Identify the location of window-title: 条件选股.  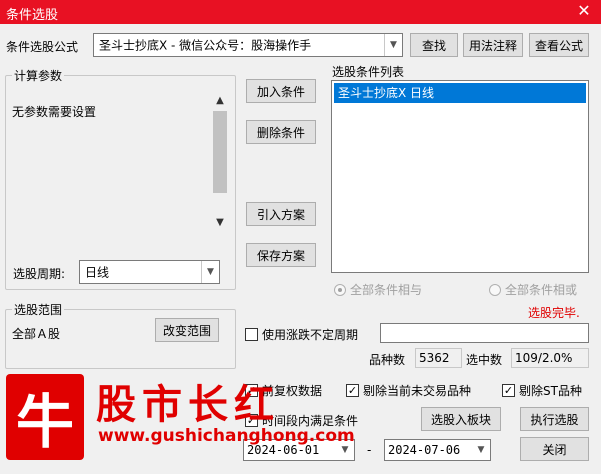
(32, 15).